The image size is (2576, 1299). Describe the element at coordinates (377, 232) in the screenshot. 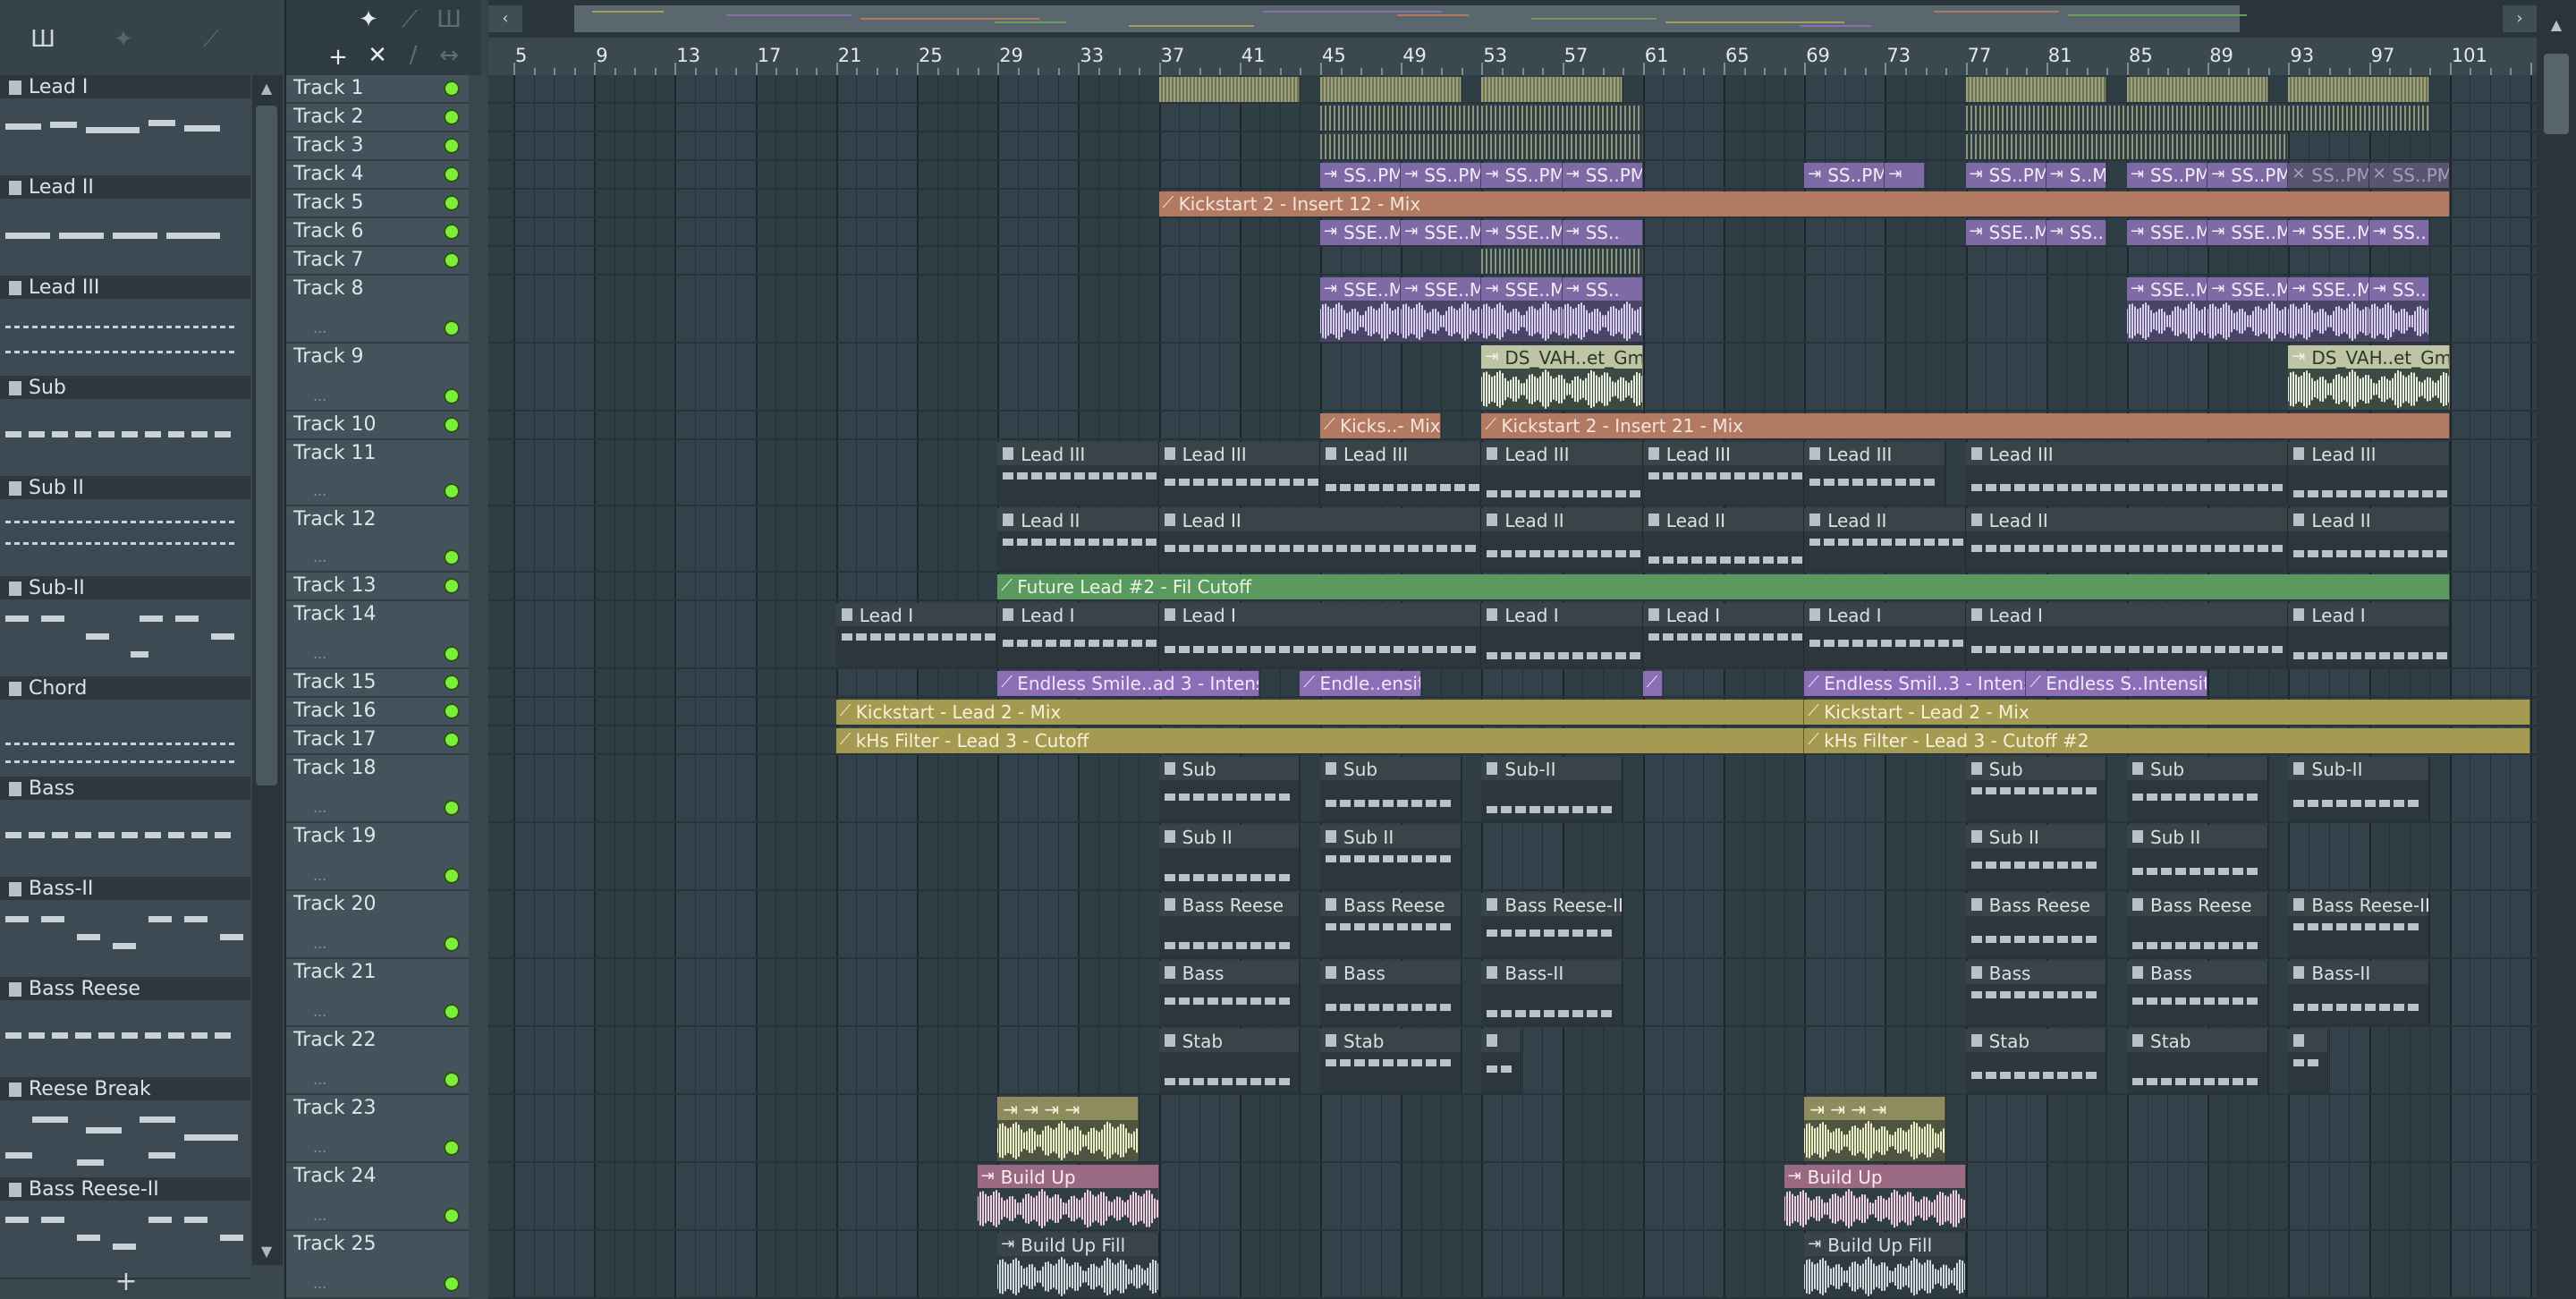

I see `track-header: Track 6` at that location.